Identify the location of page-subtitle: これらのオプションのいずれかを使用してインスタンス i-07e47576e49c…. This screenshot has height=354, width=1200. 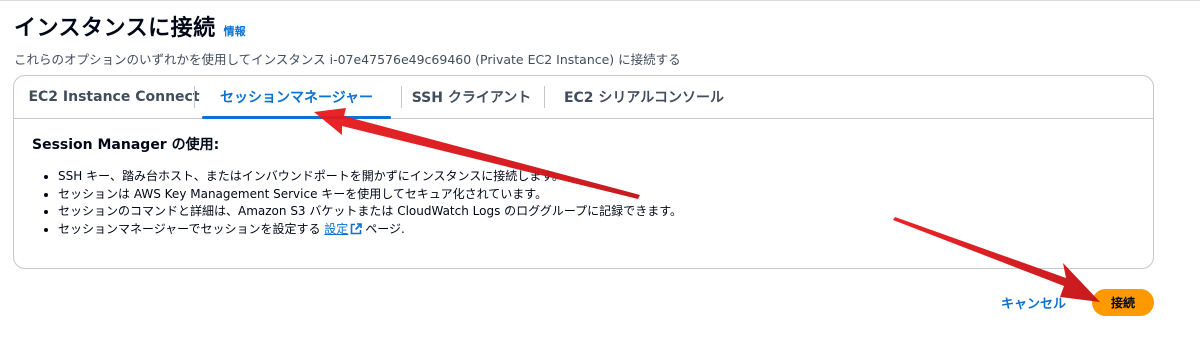
(347, 59).